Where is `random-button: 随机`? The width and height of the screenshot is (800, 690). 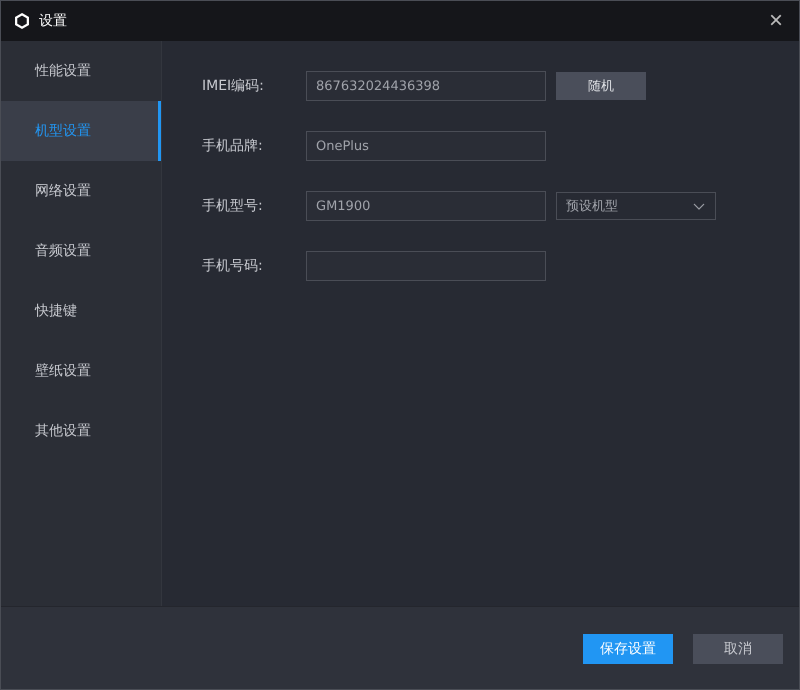
random-button: 随机 is located at coordinates (601, 86).